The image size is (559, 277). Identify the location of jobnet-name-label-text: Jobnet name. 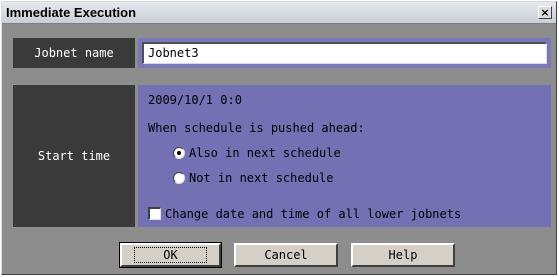
(74, 53).